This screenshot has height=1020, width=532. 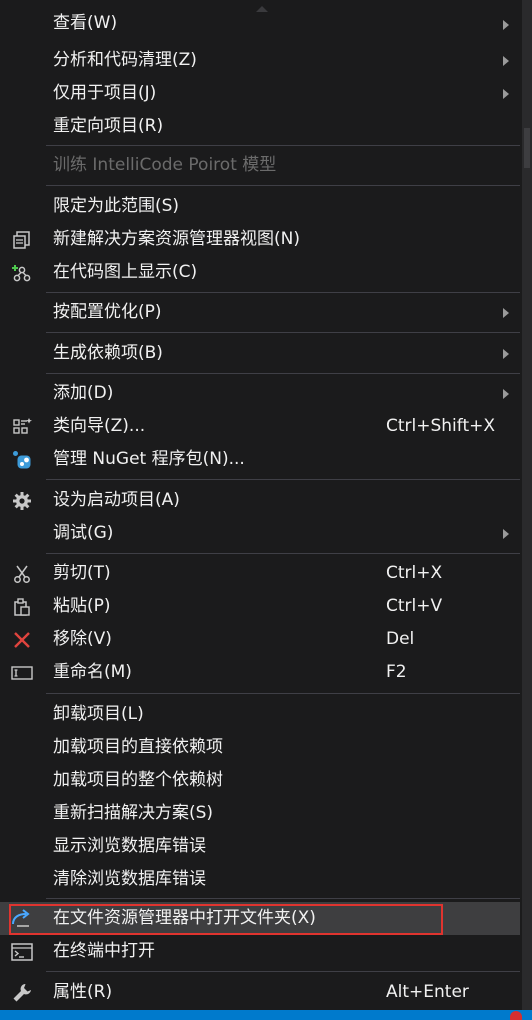 I want to click on scissors-icon, so click(x=22, y=574).